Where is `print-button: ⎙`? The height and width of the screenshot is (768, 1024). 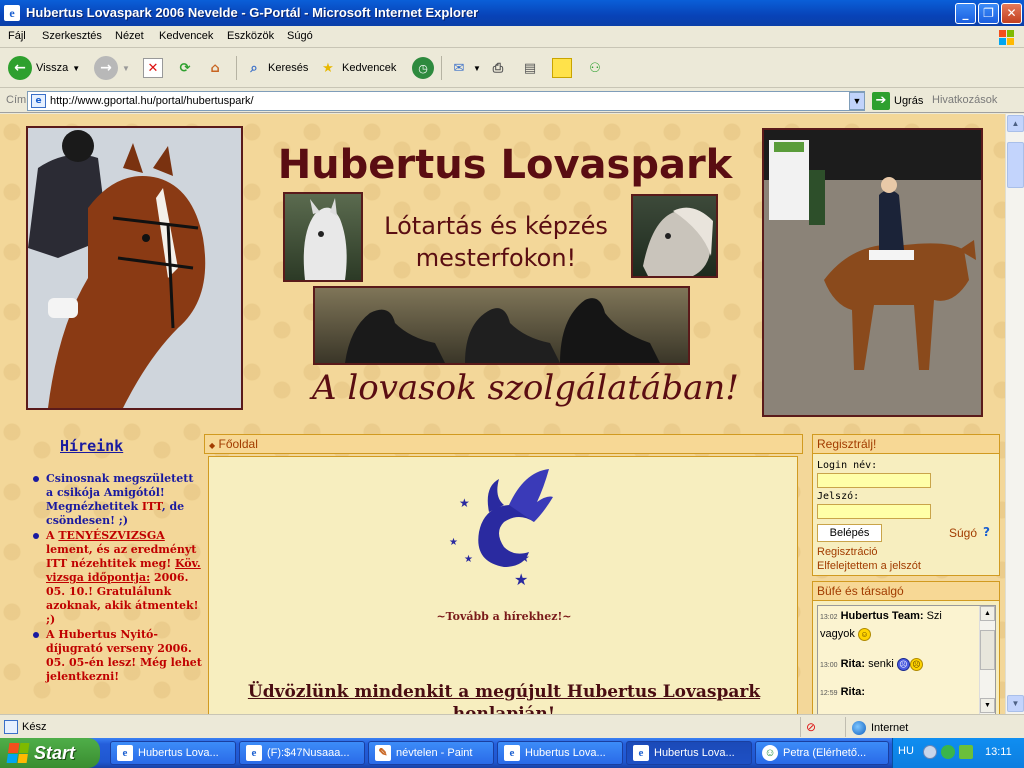
print-button: ⎙ is located at coordinates (498, 68).